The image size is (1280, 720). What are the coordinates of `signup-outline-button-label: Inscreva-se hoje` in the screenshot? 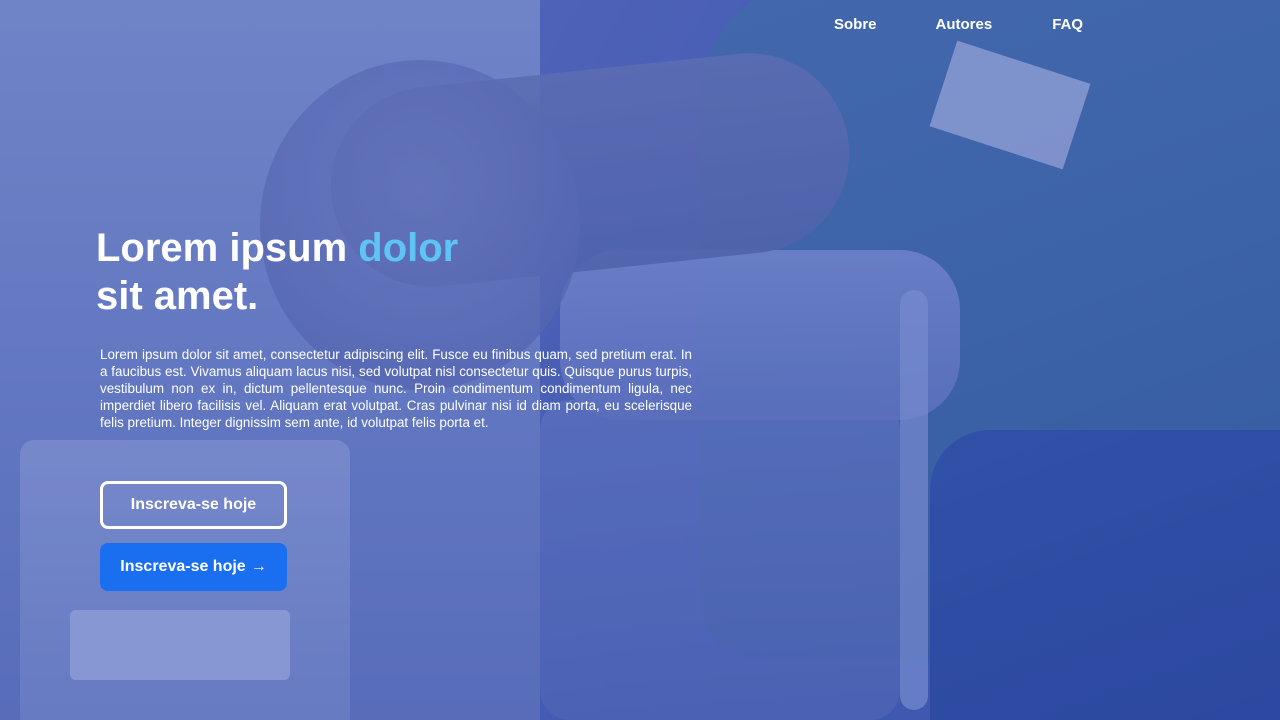 It's located at (193, 504).